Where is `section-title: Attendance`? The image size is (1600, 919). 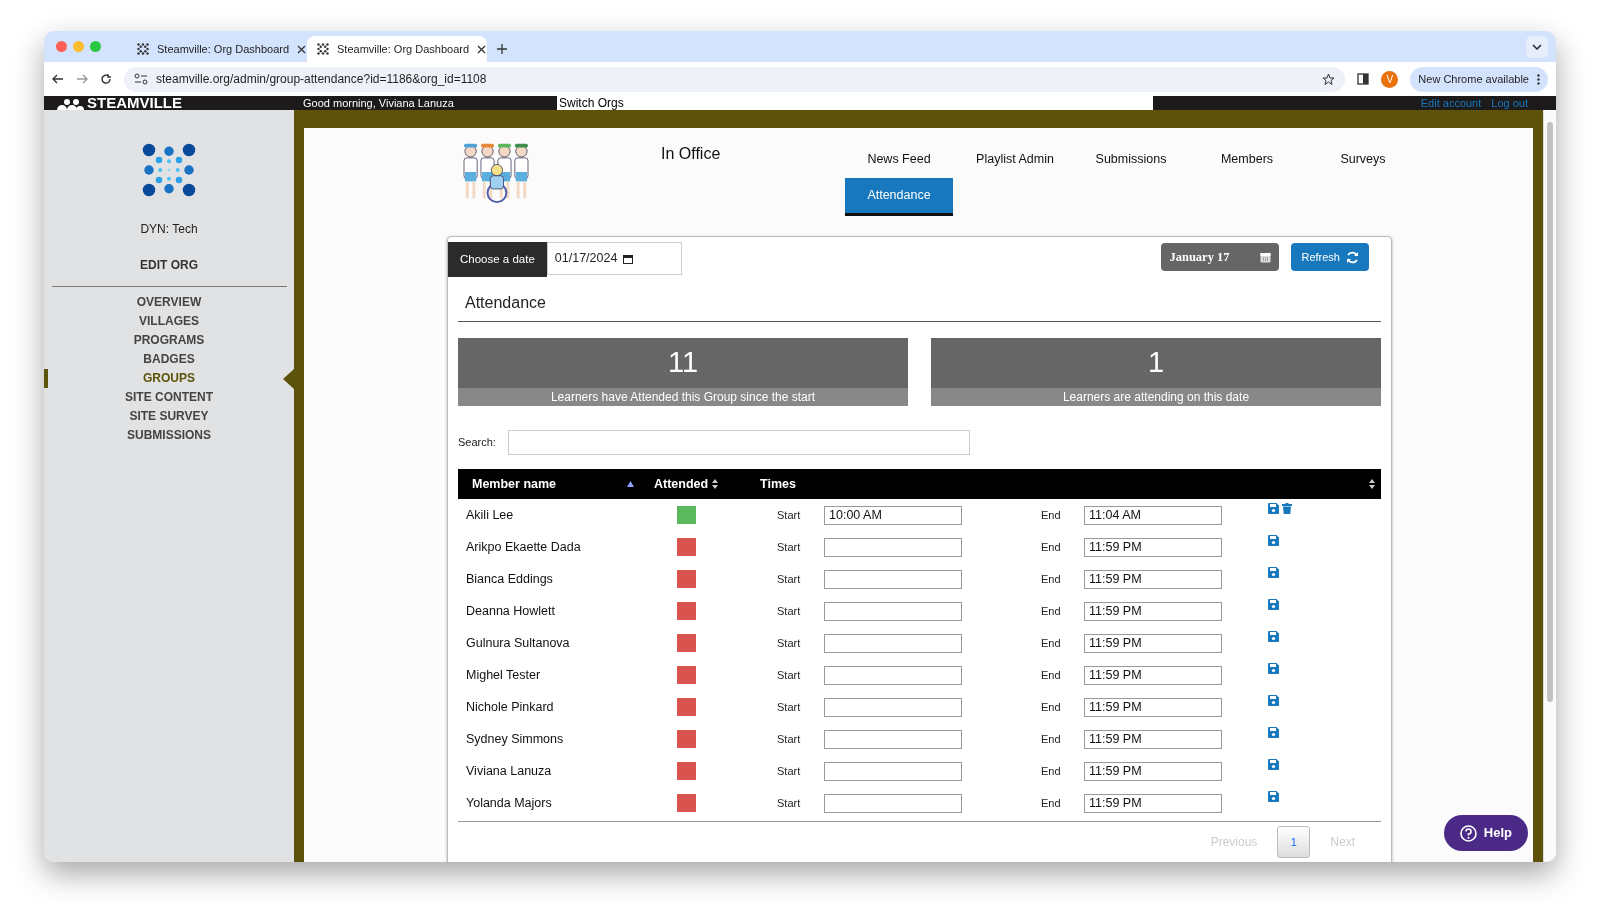
section-title: Attendance is located at coordinates (919, 306).